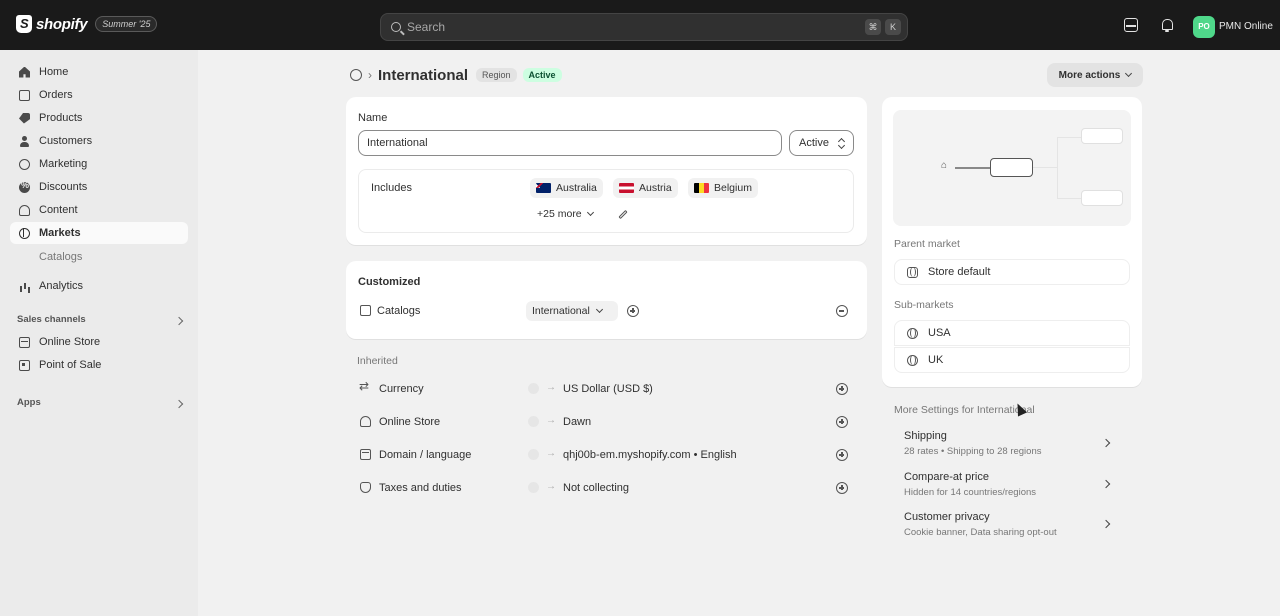 This screenshot has height=616, width=1280. Describe the element at coordinates (1012, 272) in the screenshot. I see `parent-market-item: Store default` at that location.